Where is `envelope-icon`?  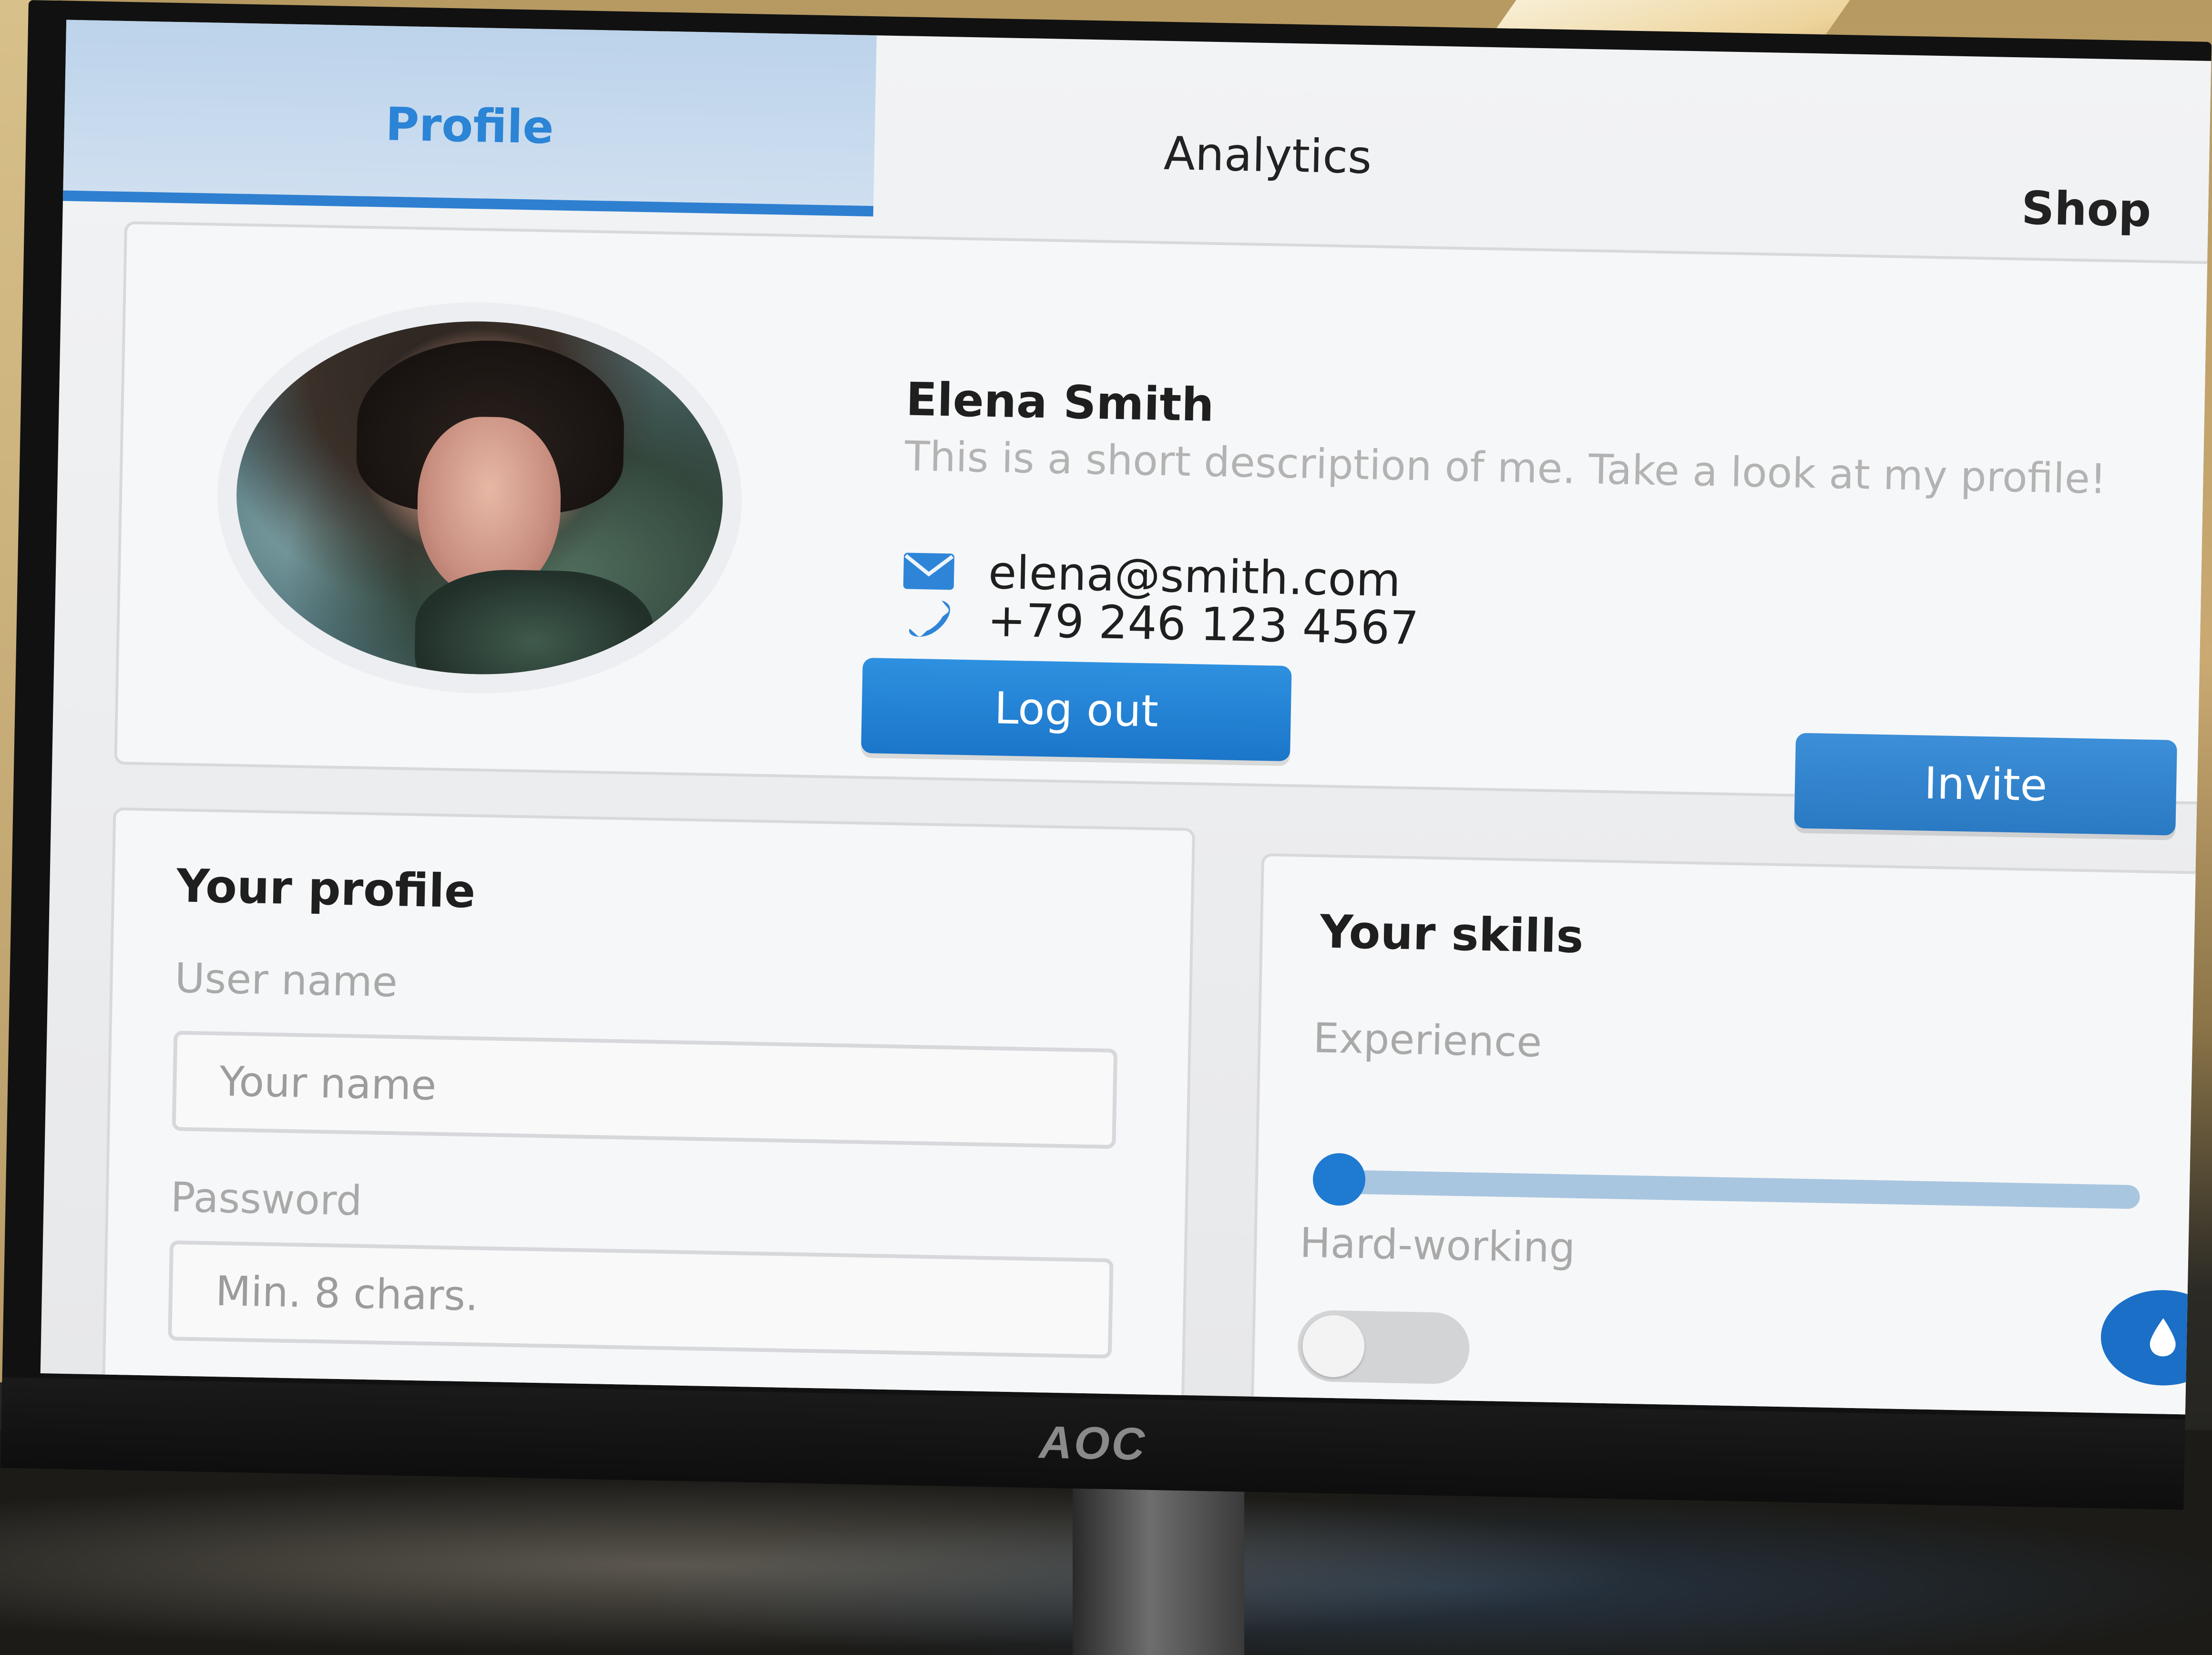
envelope-icon is located at coordinates (928, 571).